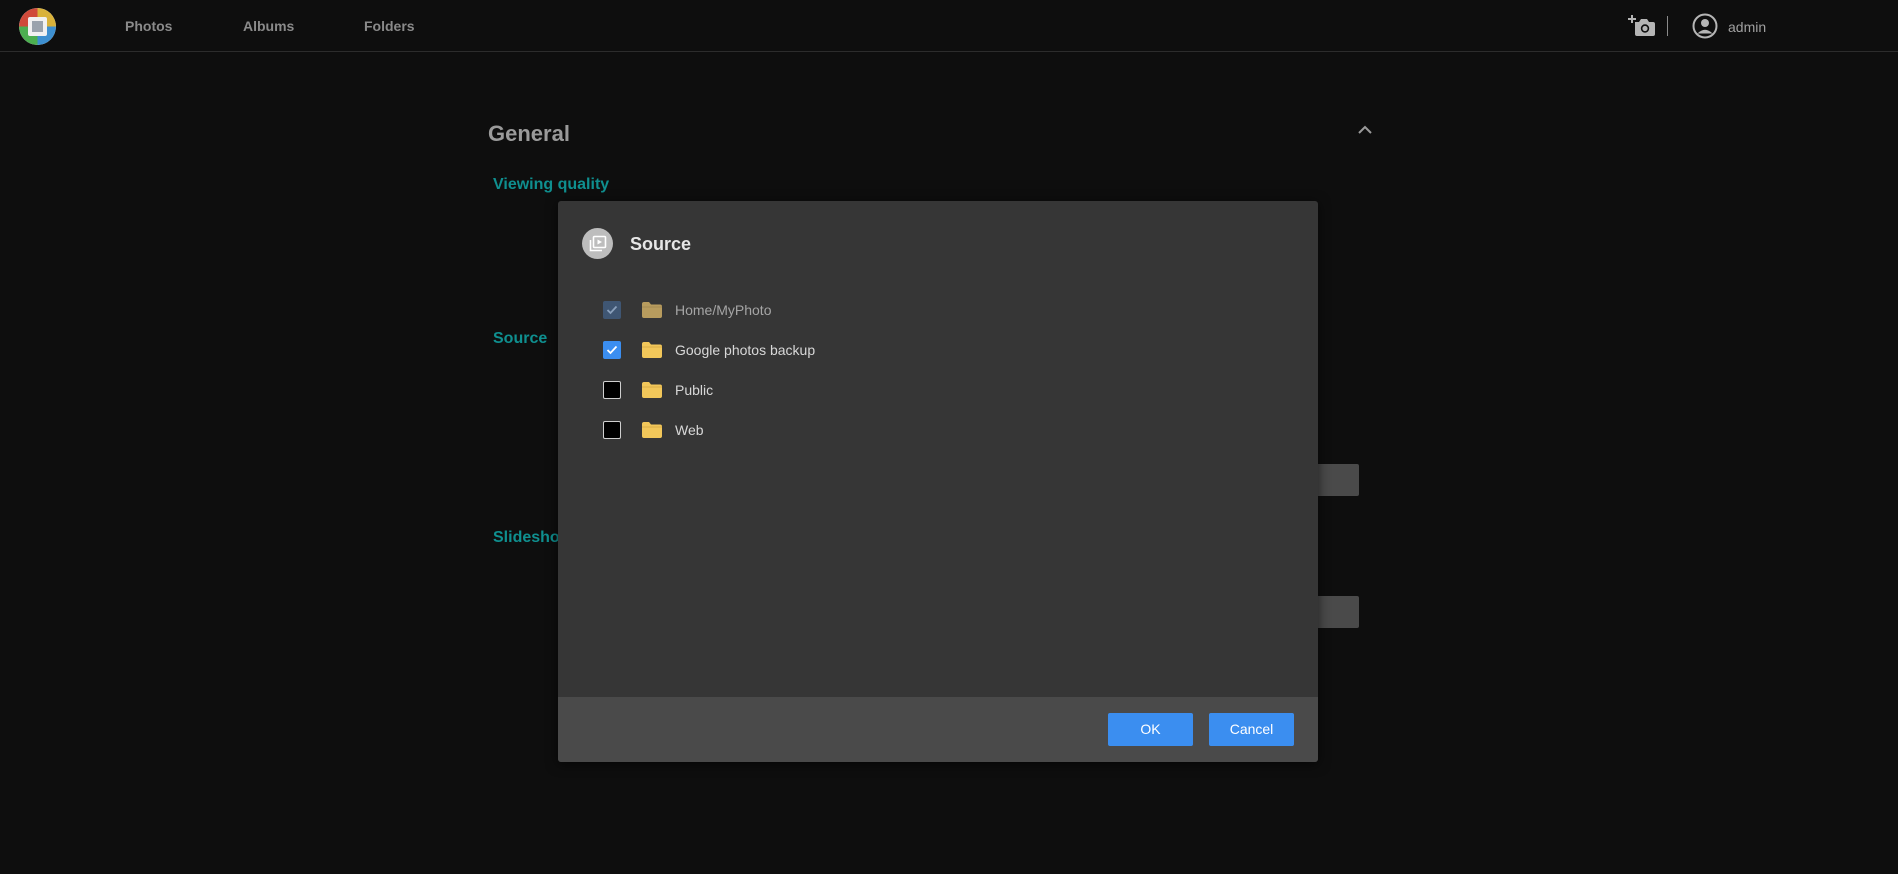 This screenshot has width=1898, height=874. I want to click on cancel-button: Cancel, so click(1251, 729).